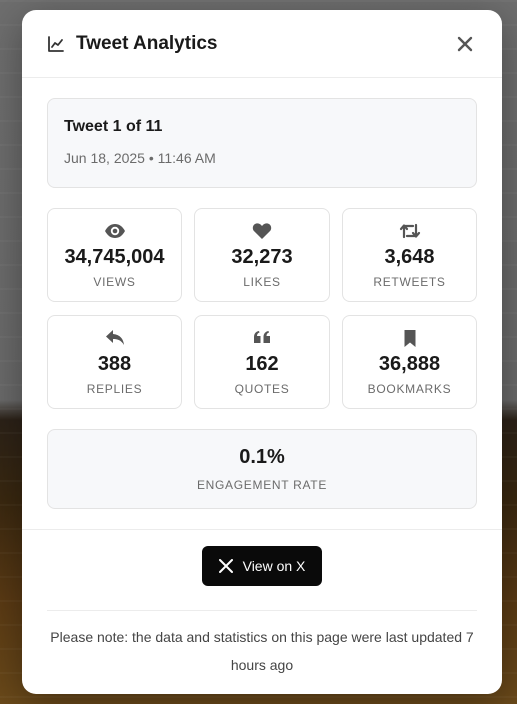 The image size is (517, 704). What do you see at coordinates (262, 282) in the screenshot?
I see `stat-label: LIKES` at bounding box center [262, 282].